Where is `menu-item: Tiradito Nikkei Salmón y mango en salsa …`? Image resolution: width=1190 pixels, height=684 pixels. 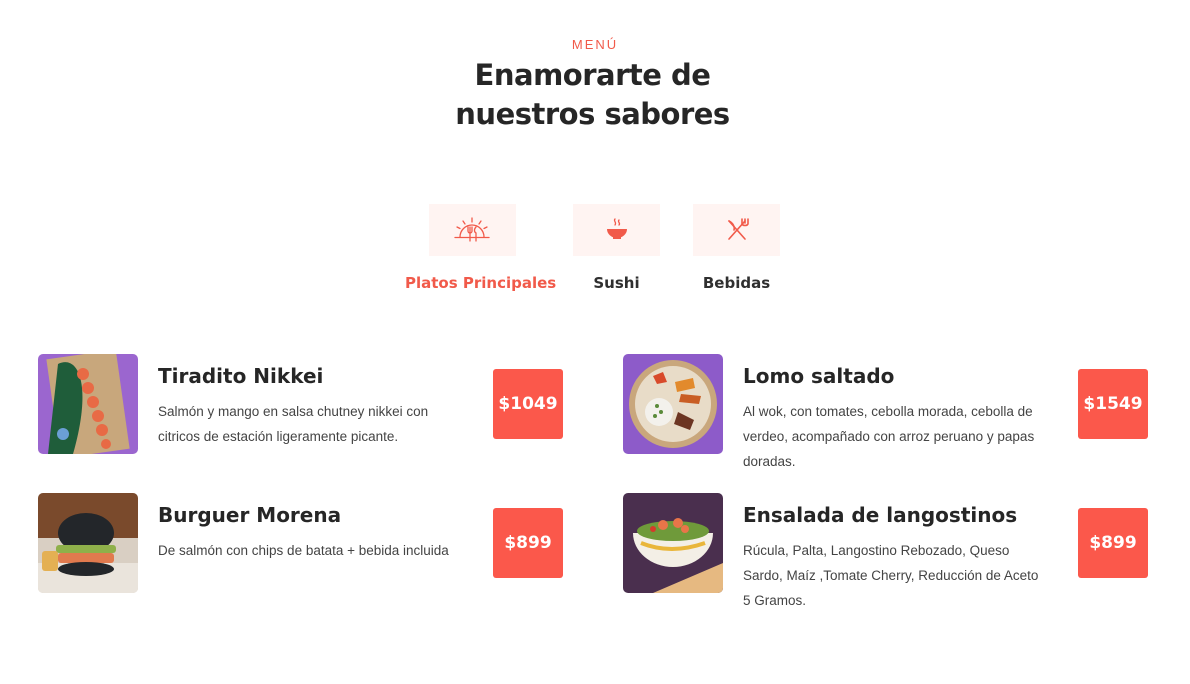 menu-item: Tiradito Nikkei Salmón y mango en salsa … is located at coordinates (300, 409).